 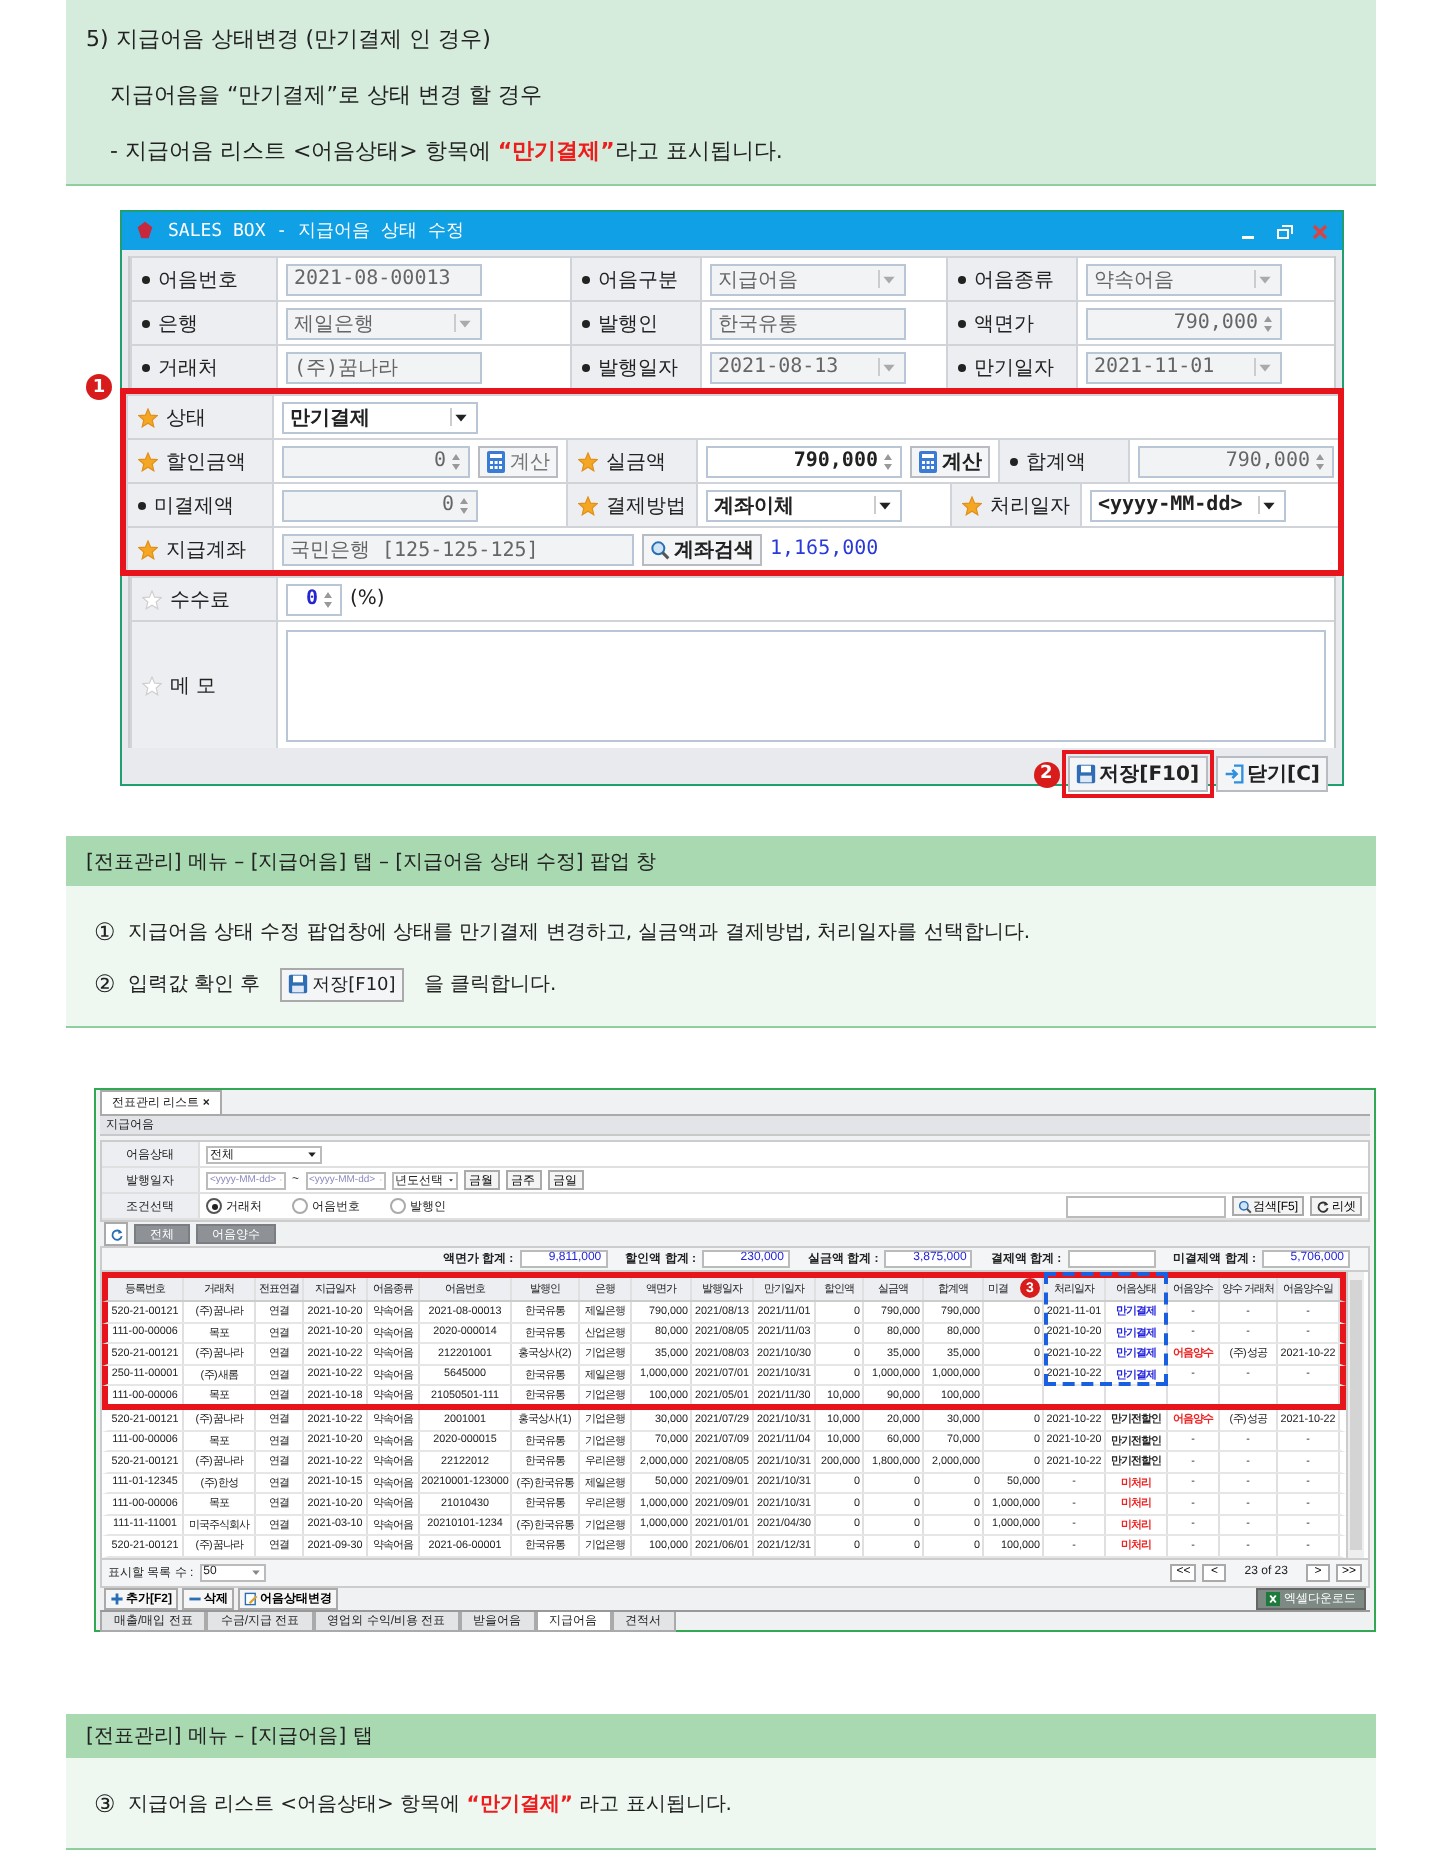 What do you see at coordinates (206, 462) in the screenshot?
I see `field-label: 할인금액` at bounding box center [206, 462].